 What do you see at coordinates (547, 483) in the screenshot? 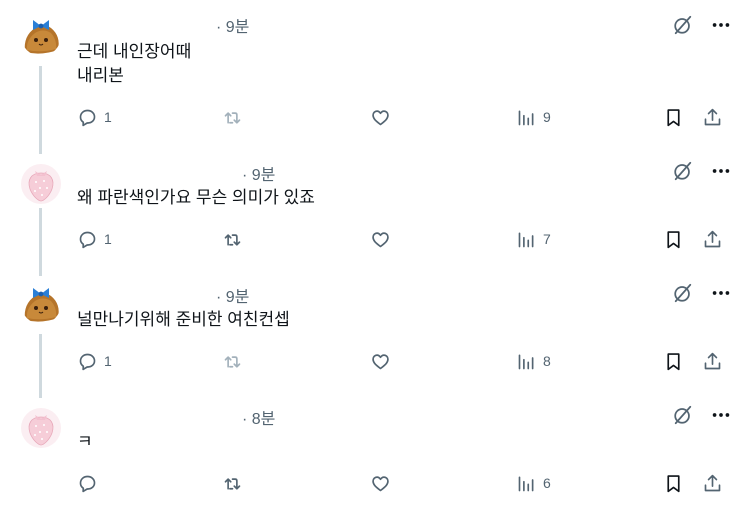
I see `views-count: 6` at bounding box center [547, 483].